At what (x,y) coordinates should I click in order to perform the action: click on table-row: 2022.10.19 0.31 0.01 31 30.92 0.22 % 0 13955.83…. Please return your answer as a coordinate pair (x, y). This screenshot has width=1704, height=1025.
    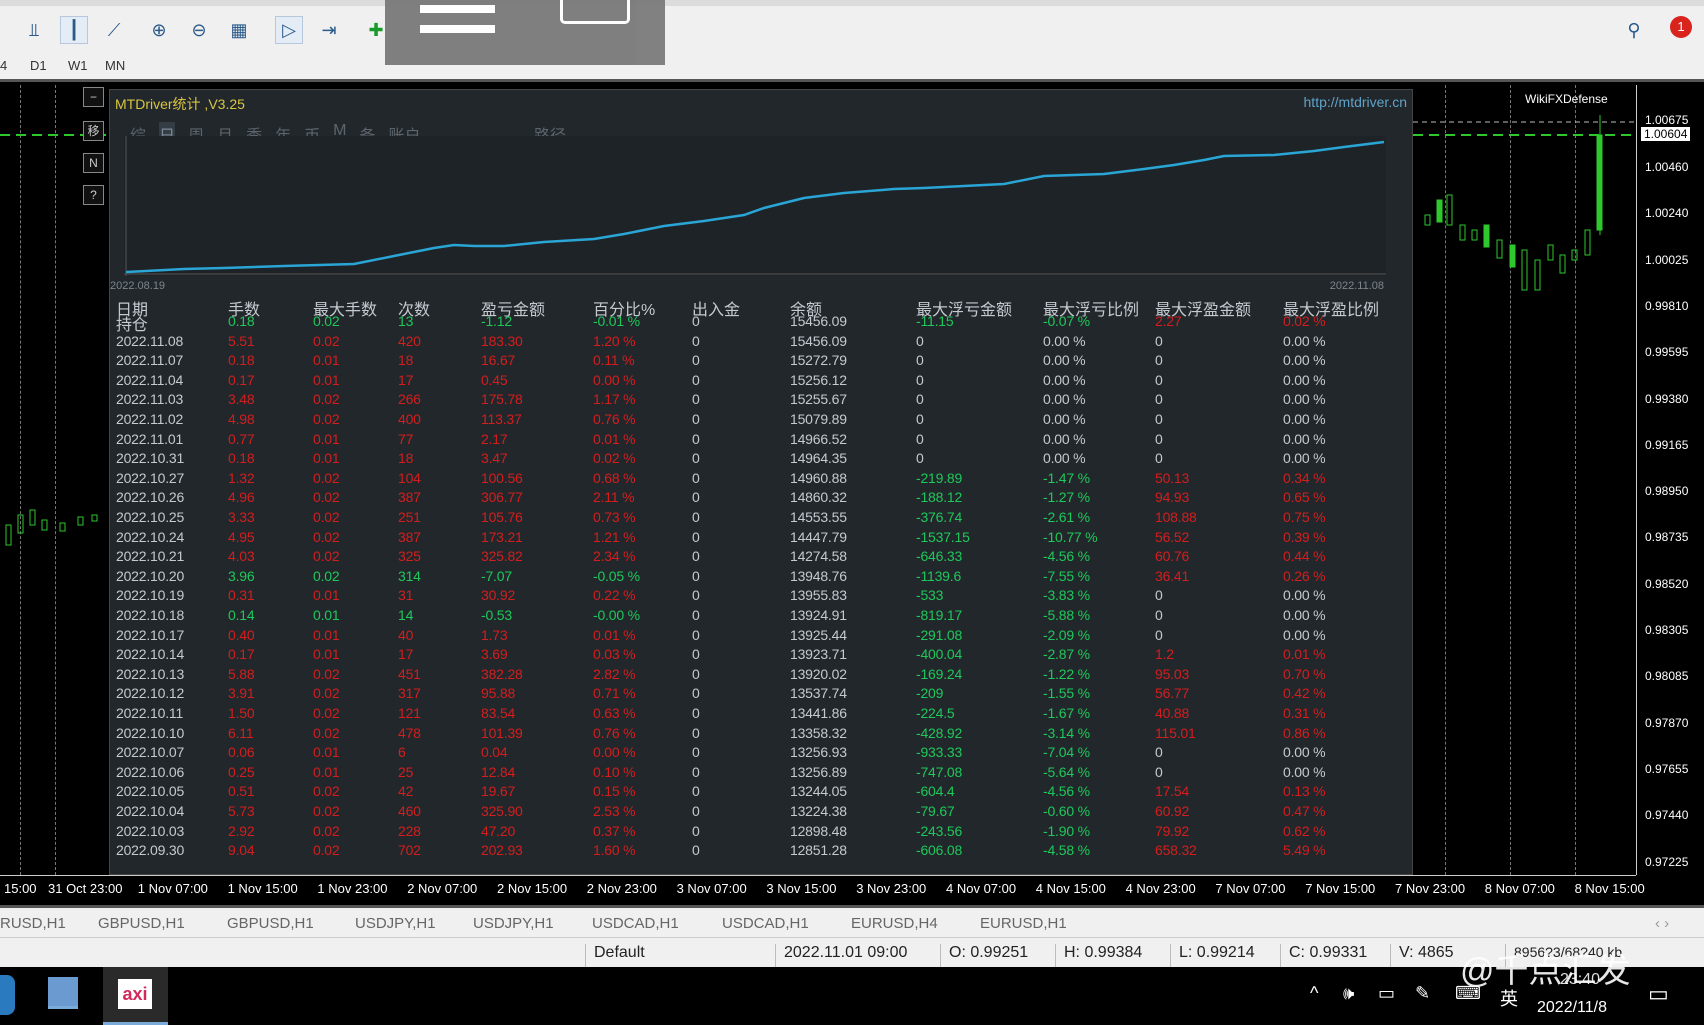
    Looking at the image, I should click on (755, 596).